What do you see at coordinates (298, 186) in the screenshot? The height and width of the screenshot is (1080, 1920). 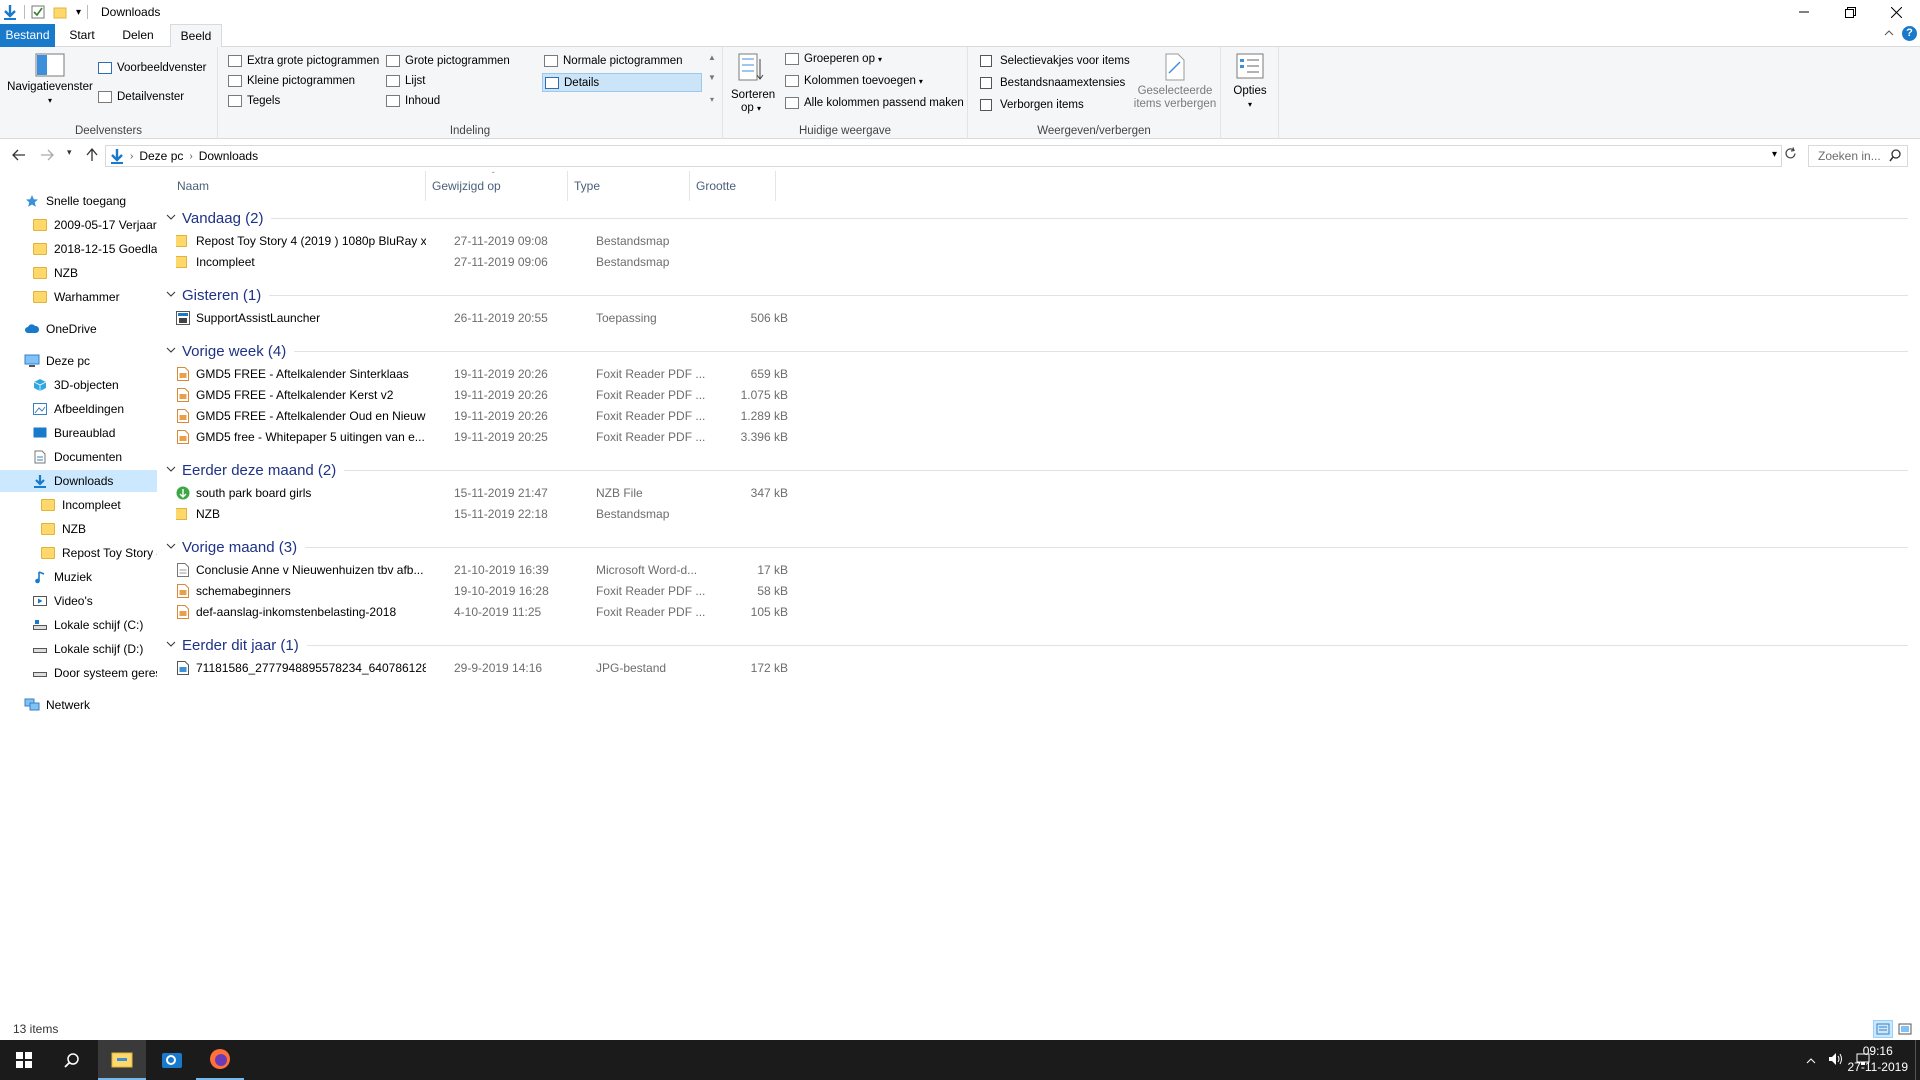 I see `column-header-name: Naam` at bounding box center [298, 186].